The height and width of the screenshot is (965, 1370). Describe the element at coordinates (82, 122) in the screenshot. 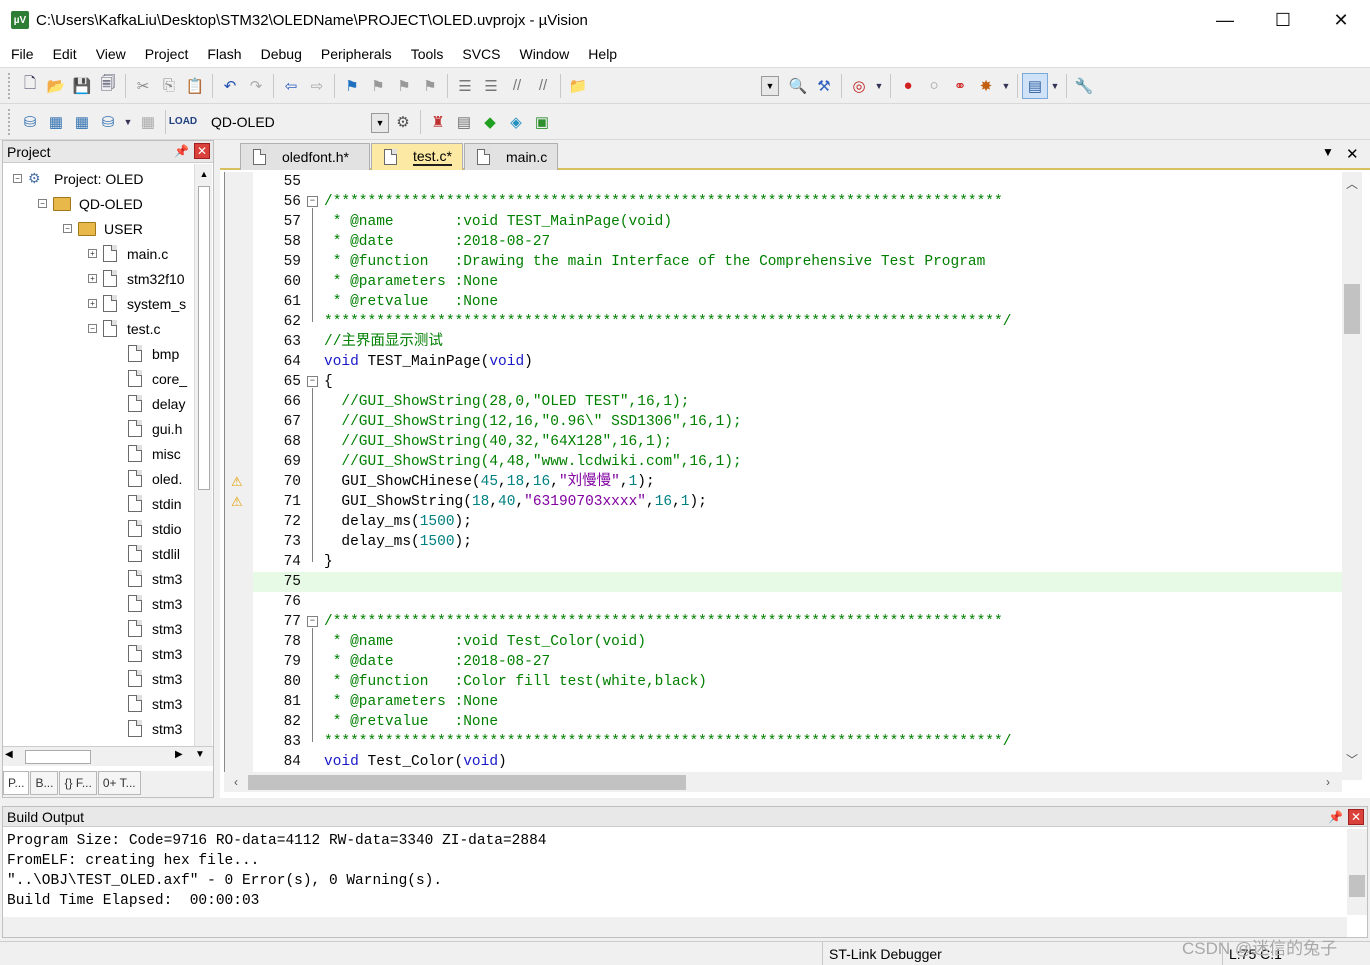

I see `rebuild-icon: ▦` at that location.